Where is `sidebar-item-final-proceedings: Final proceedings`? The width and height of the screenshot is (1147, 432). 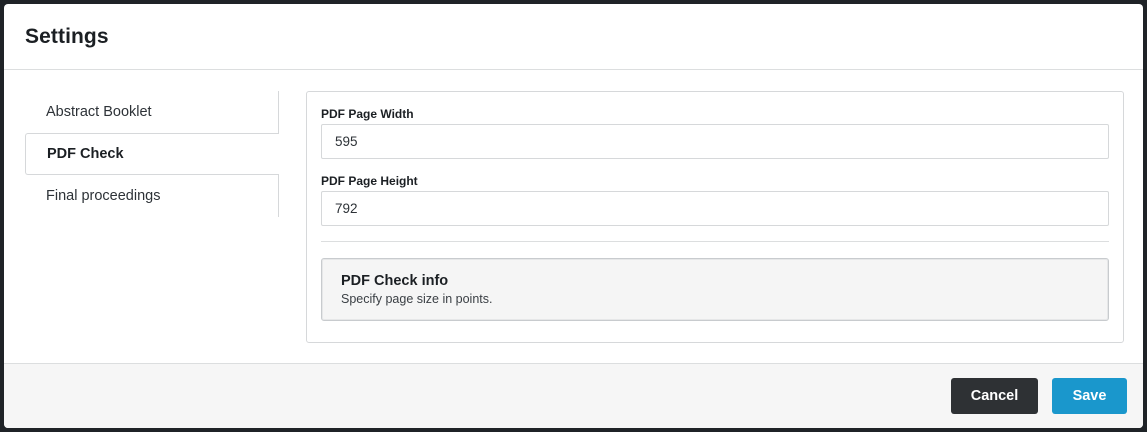
sidebar-item-final-proceedings: Final proceedings is located at coordinates (151, 196).